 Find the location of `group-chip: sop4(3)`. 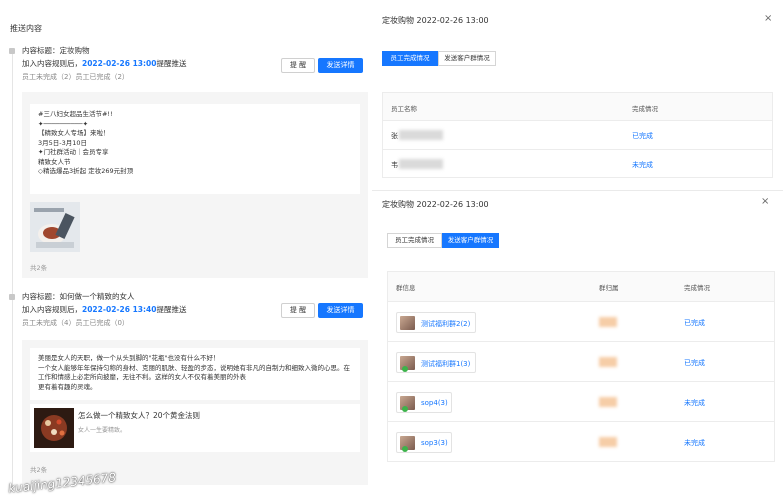

group-chip: sop4(3) is located at coordinates (424, 402).